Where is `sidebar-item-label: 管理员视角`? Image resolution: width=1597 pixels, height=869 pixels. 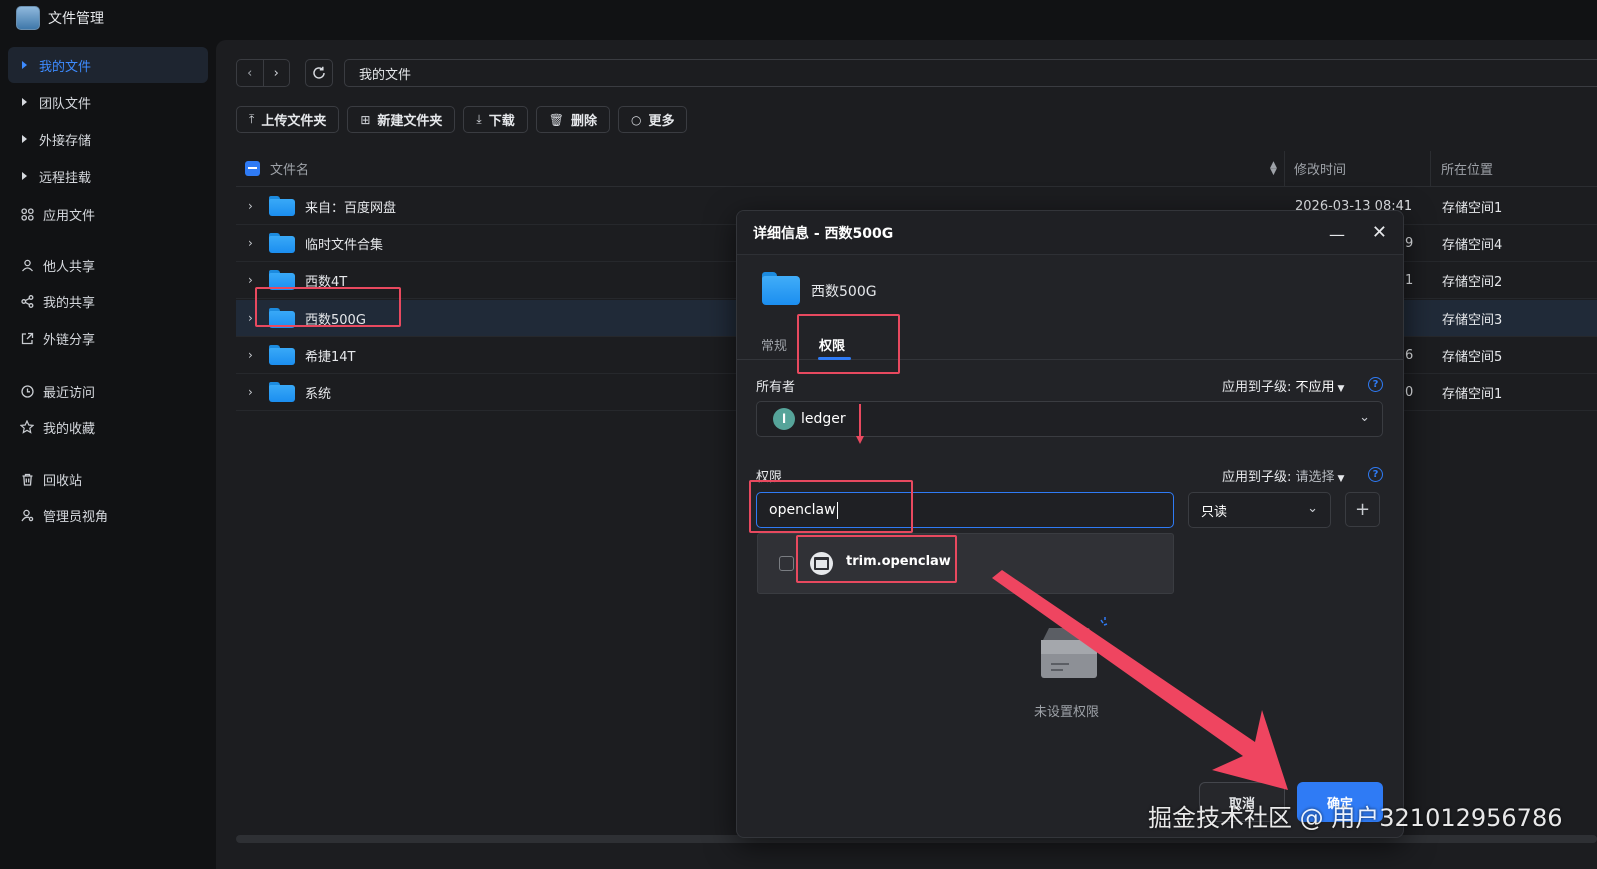
sidebar-item-label: 管理员视角 is located at coordinates (76, 517).